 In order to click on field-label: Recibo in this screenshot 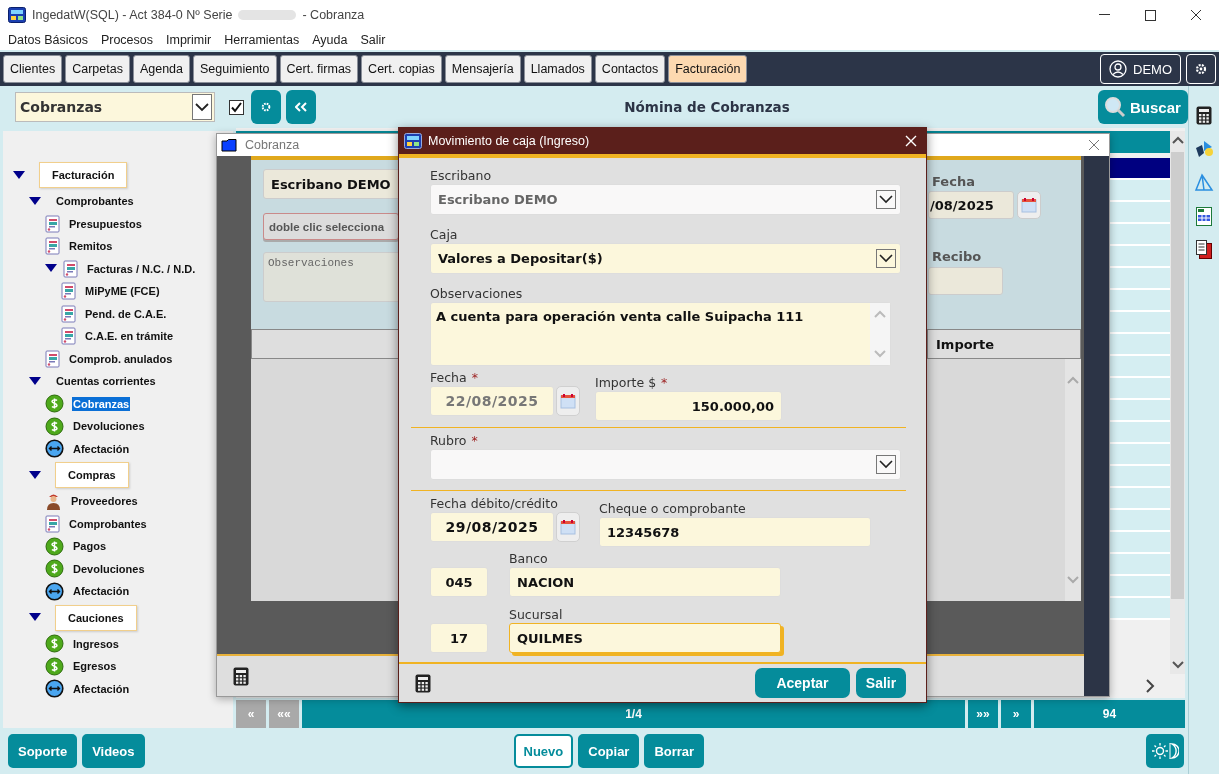, I will do `click(957, 256)`.